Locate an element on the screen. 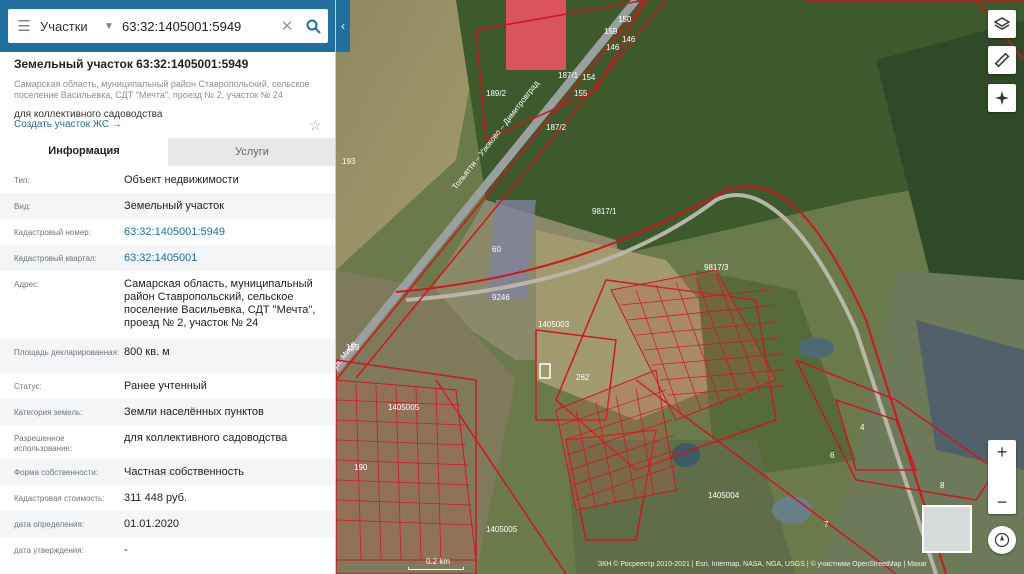 The width and height of the screenshot is (1024, 574). create-plot-link: Создать участок ЖС → is located at coordinates (68, 124).